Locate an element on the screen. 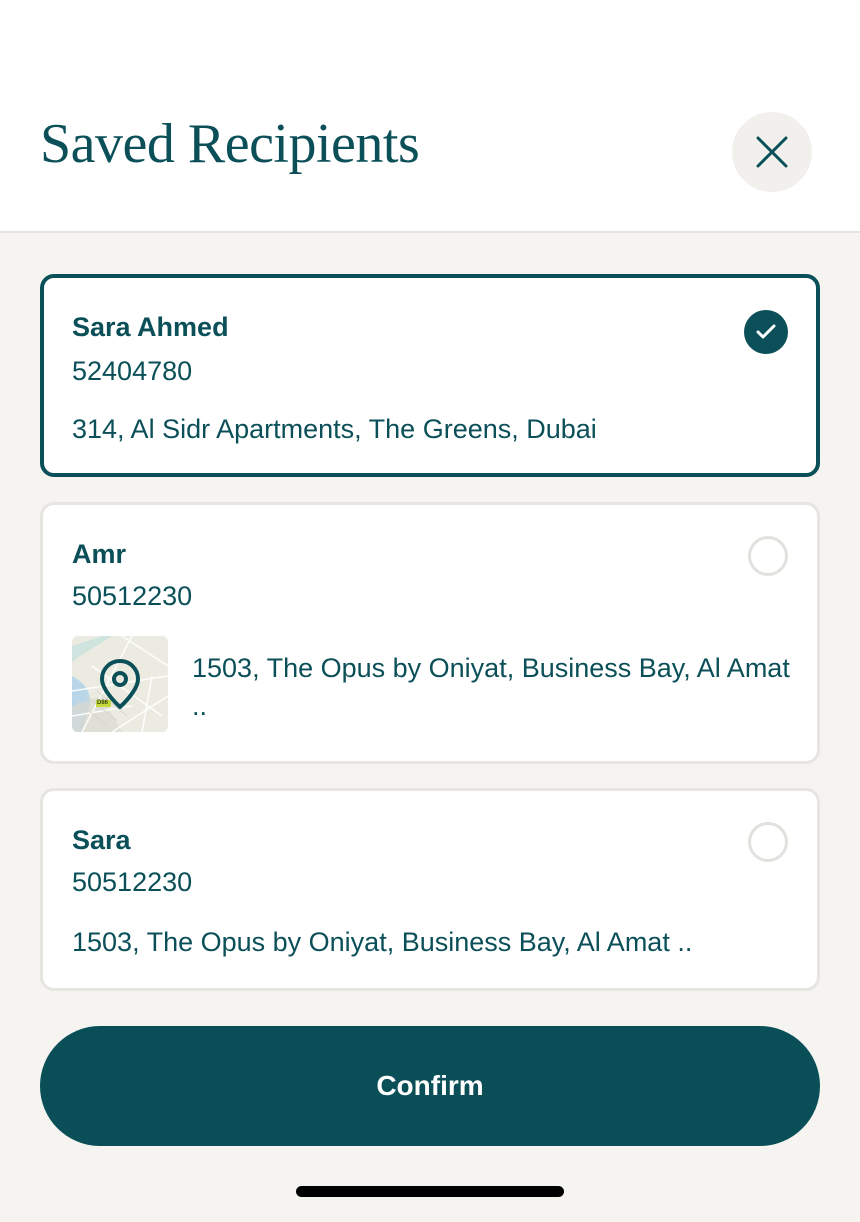  confirm-button: Confirm is located at coordinates (430, 1086).